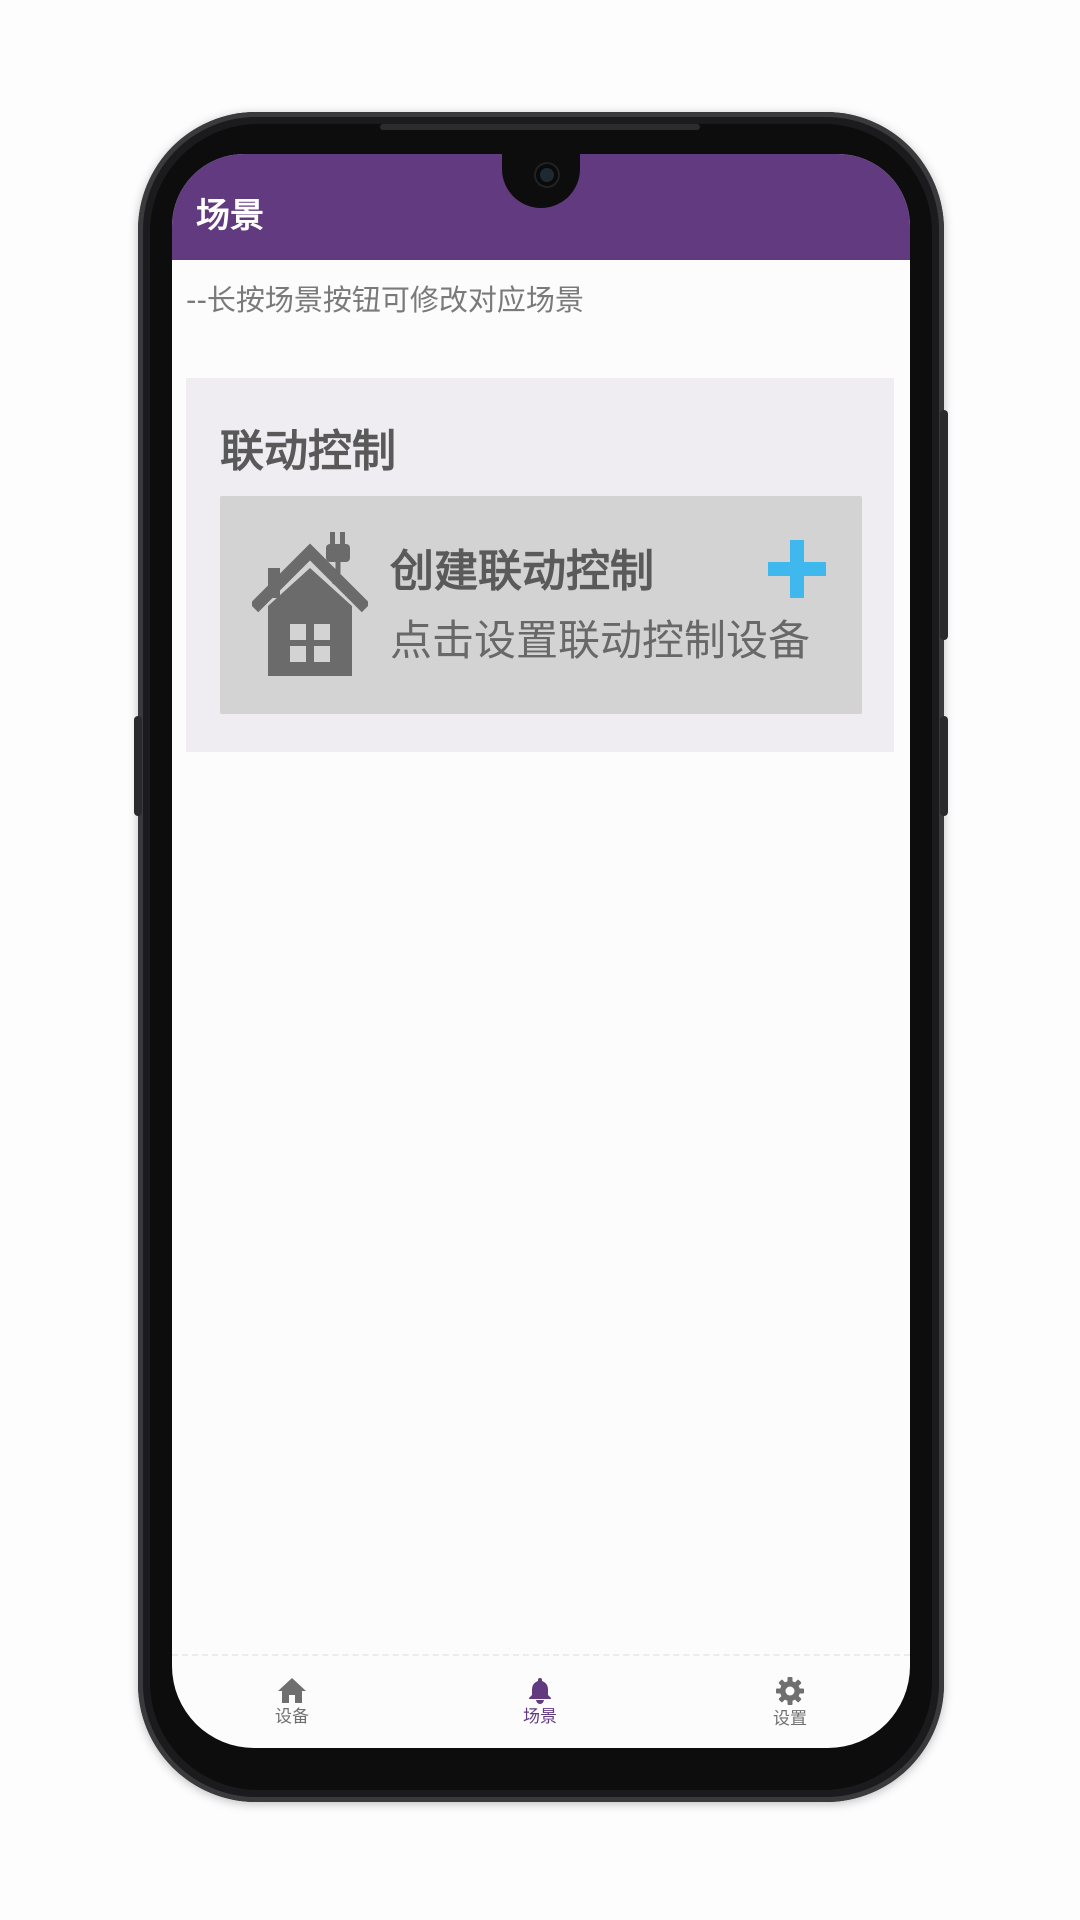 The height and width of the screenshot is (1920, 1080). What do you see at coordinates (797, 569) in the screenshot?
I see `plus-icon` at bounding box center [797, 569].